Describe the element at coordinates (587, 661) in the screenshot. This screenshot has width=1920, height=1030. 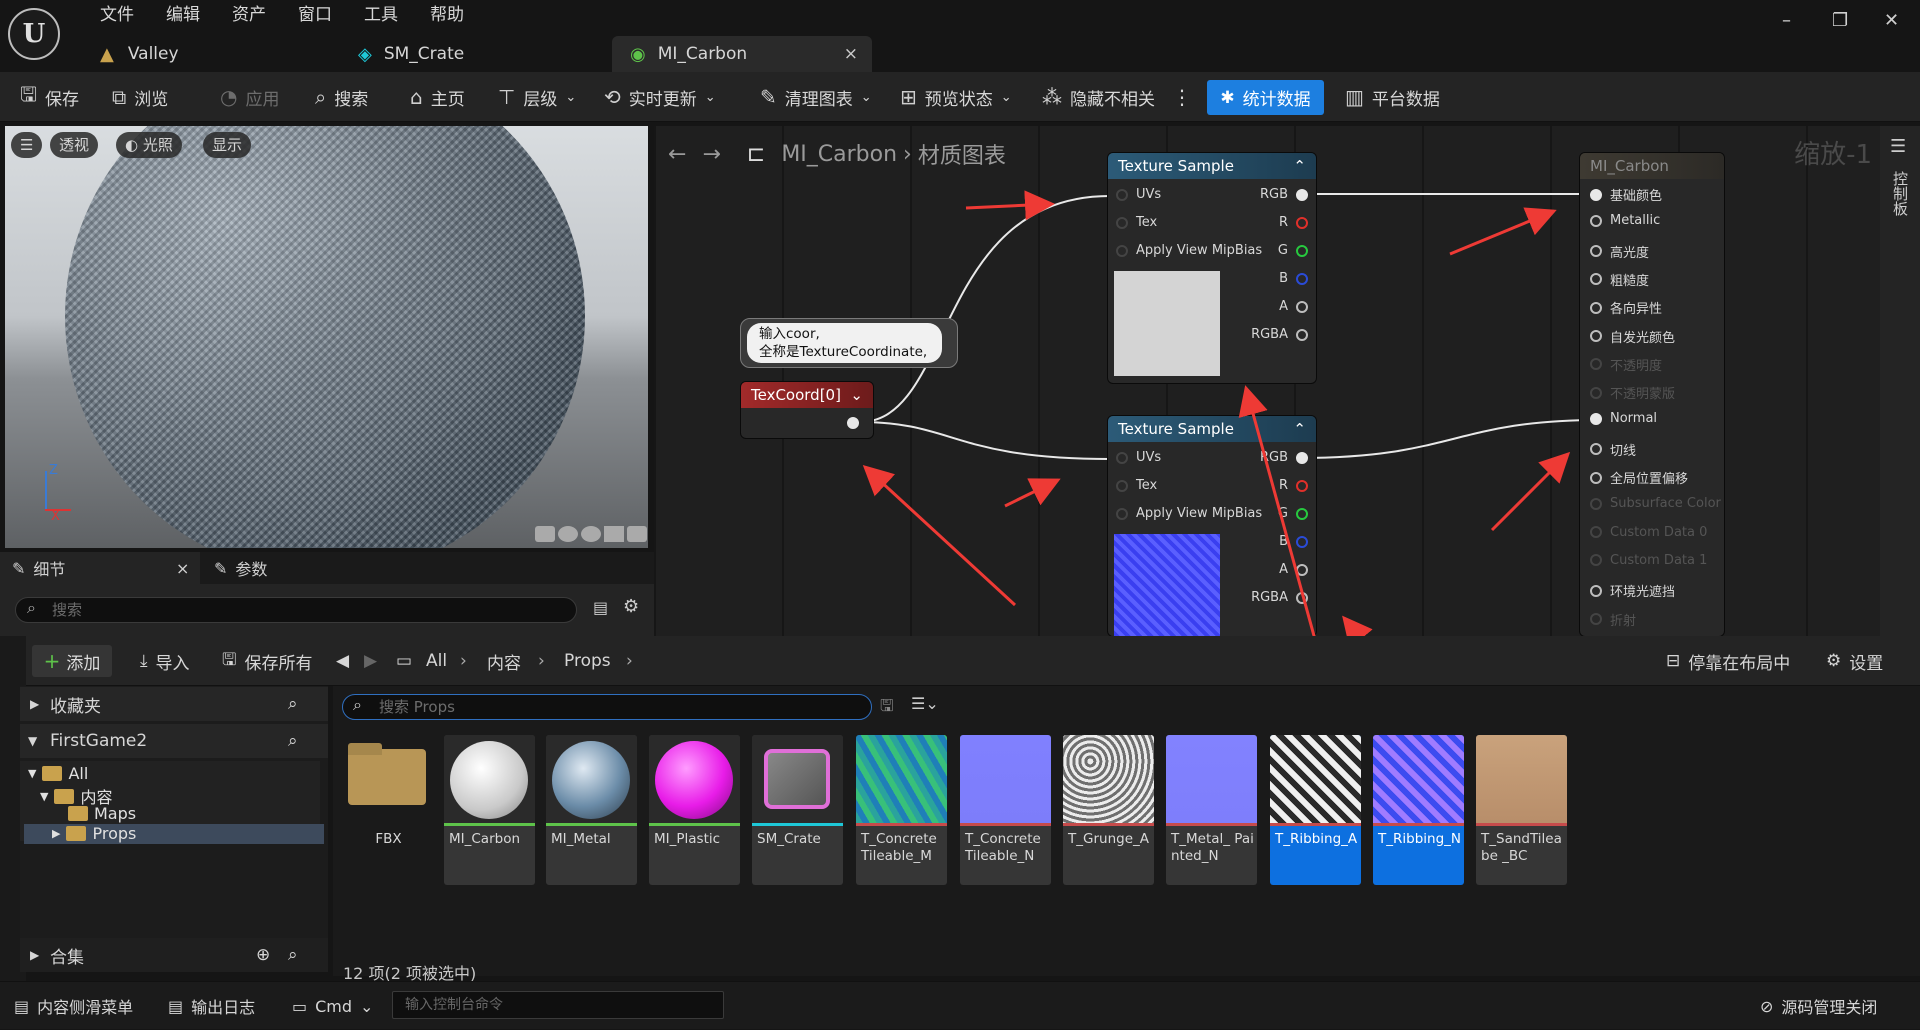
I see `path-props: Props` at that location.